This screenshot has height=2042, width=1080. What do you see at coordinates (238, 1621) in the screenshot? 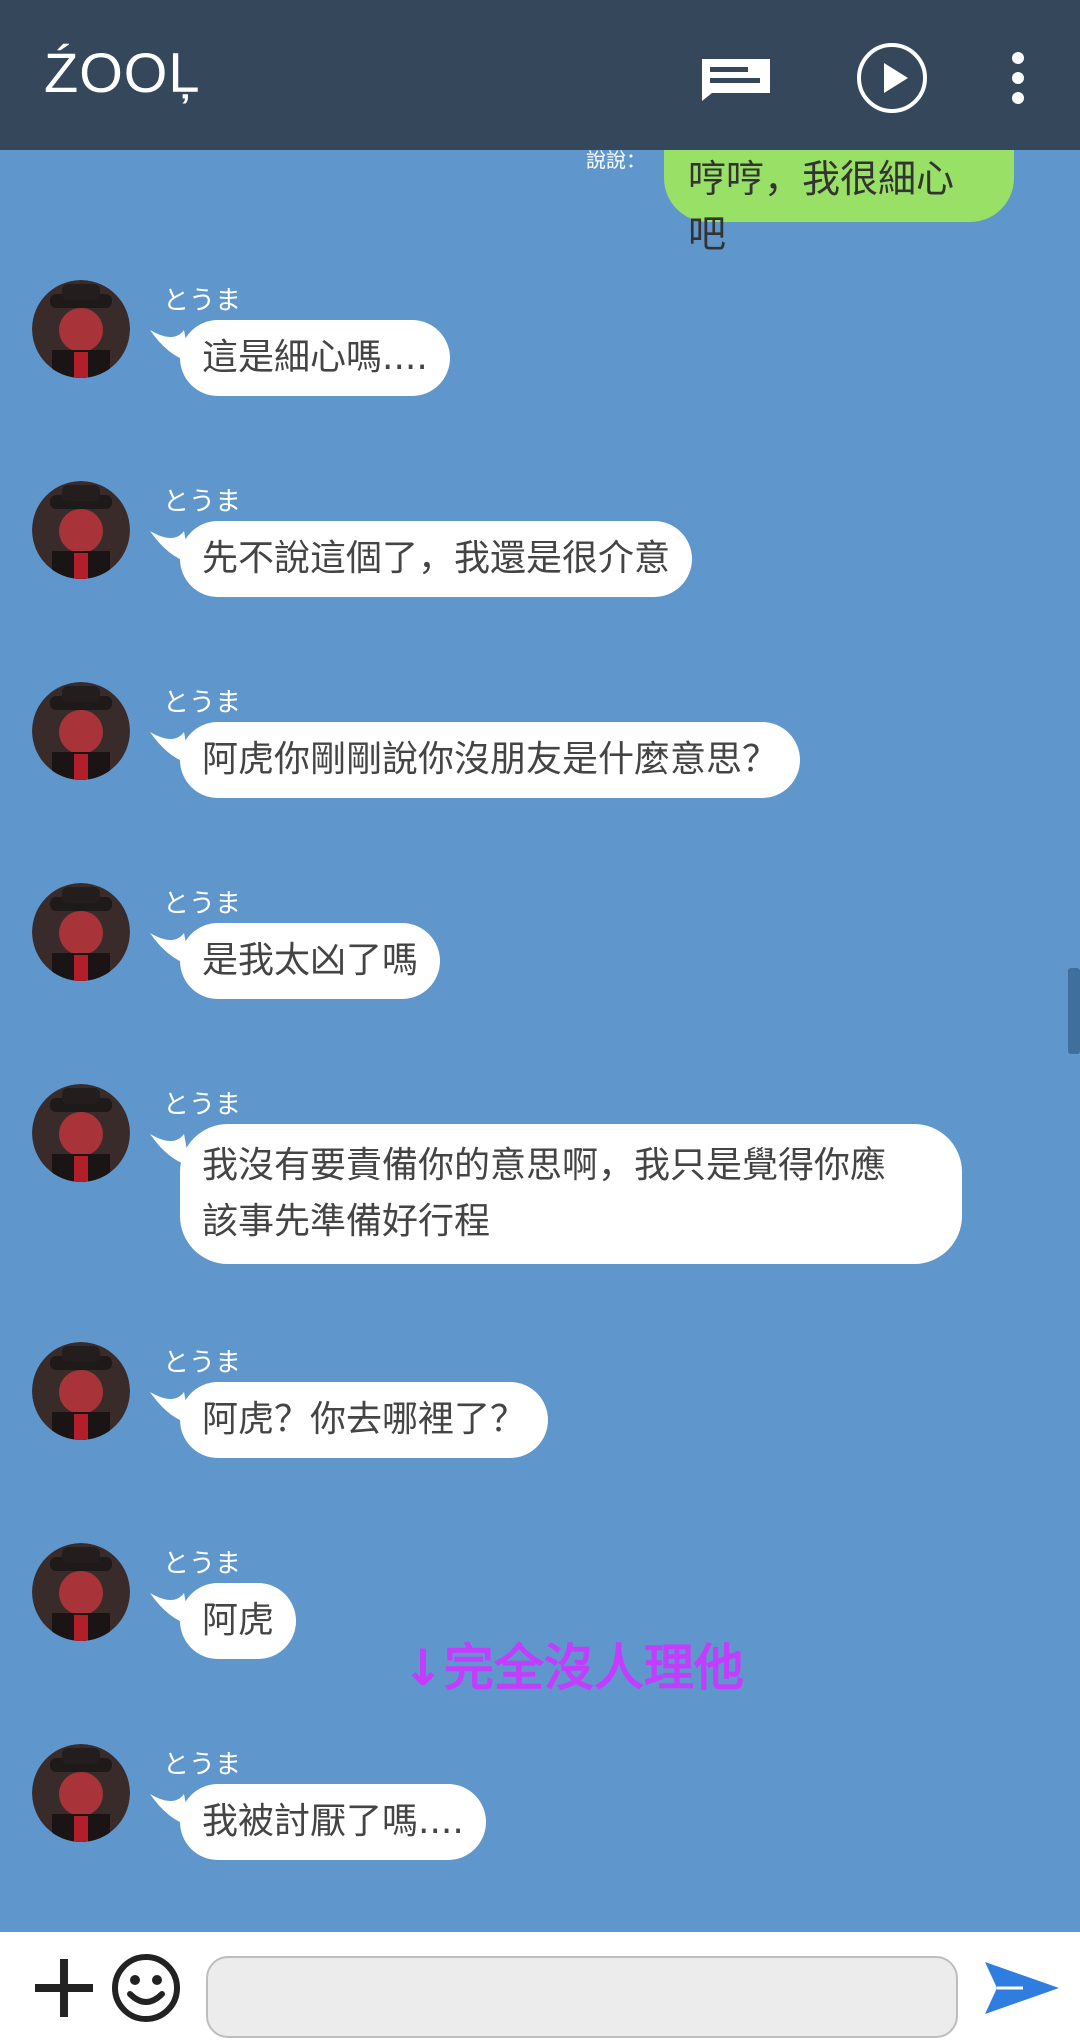
I see `message-bubble: 阿虎` at bounding box center [238, 1621].